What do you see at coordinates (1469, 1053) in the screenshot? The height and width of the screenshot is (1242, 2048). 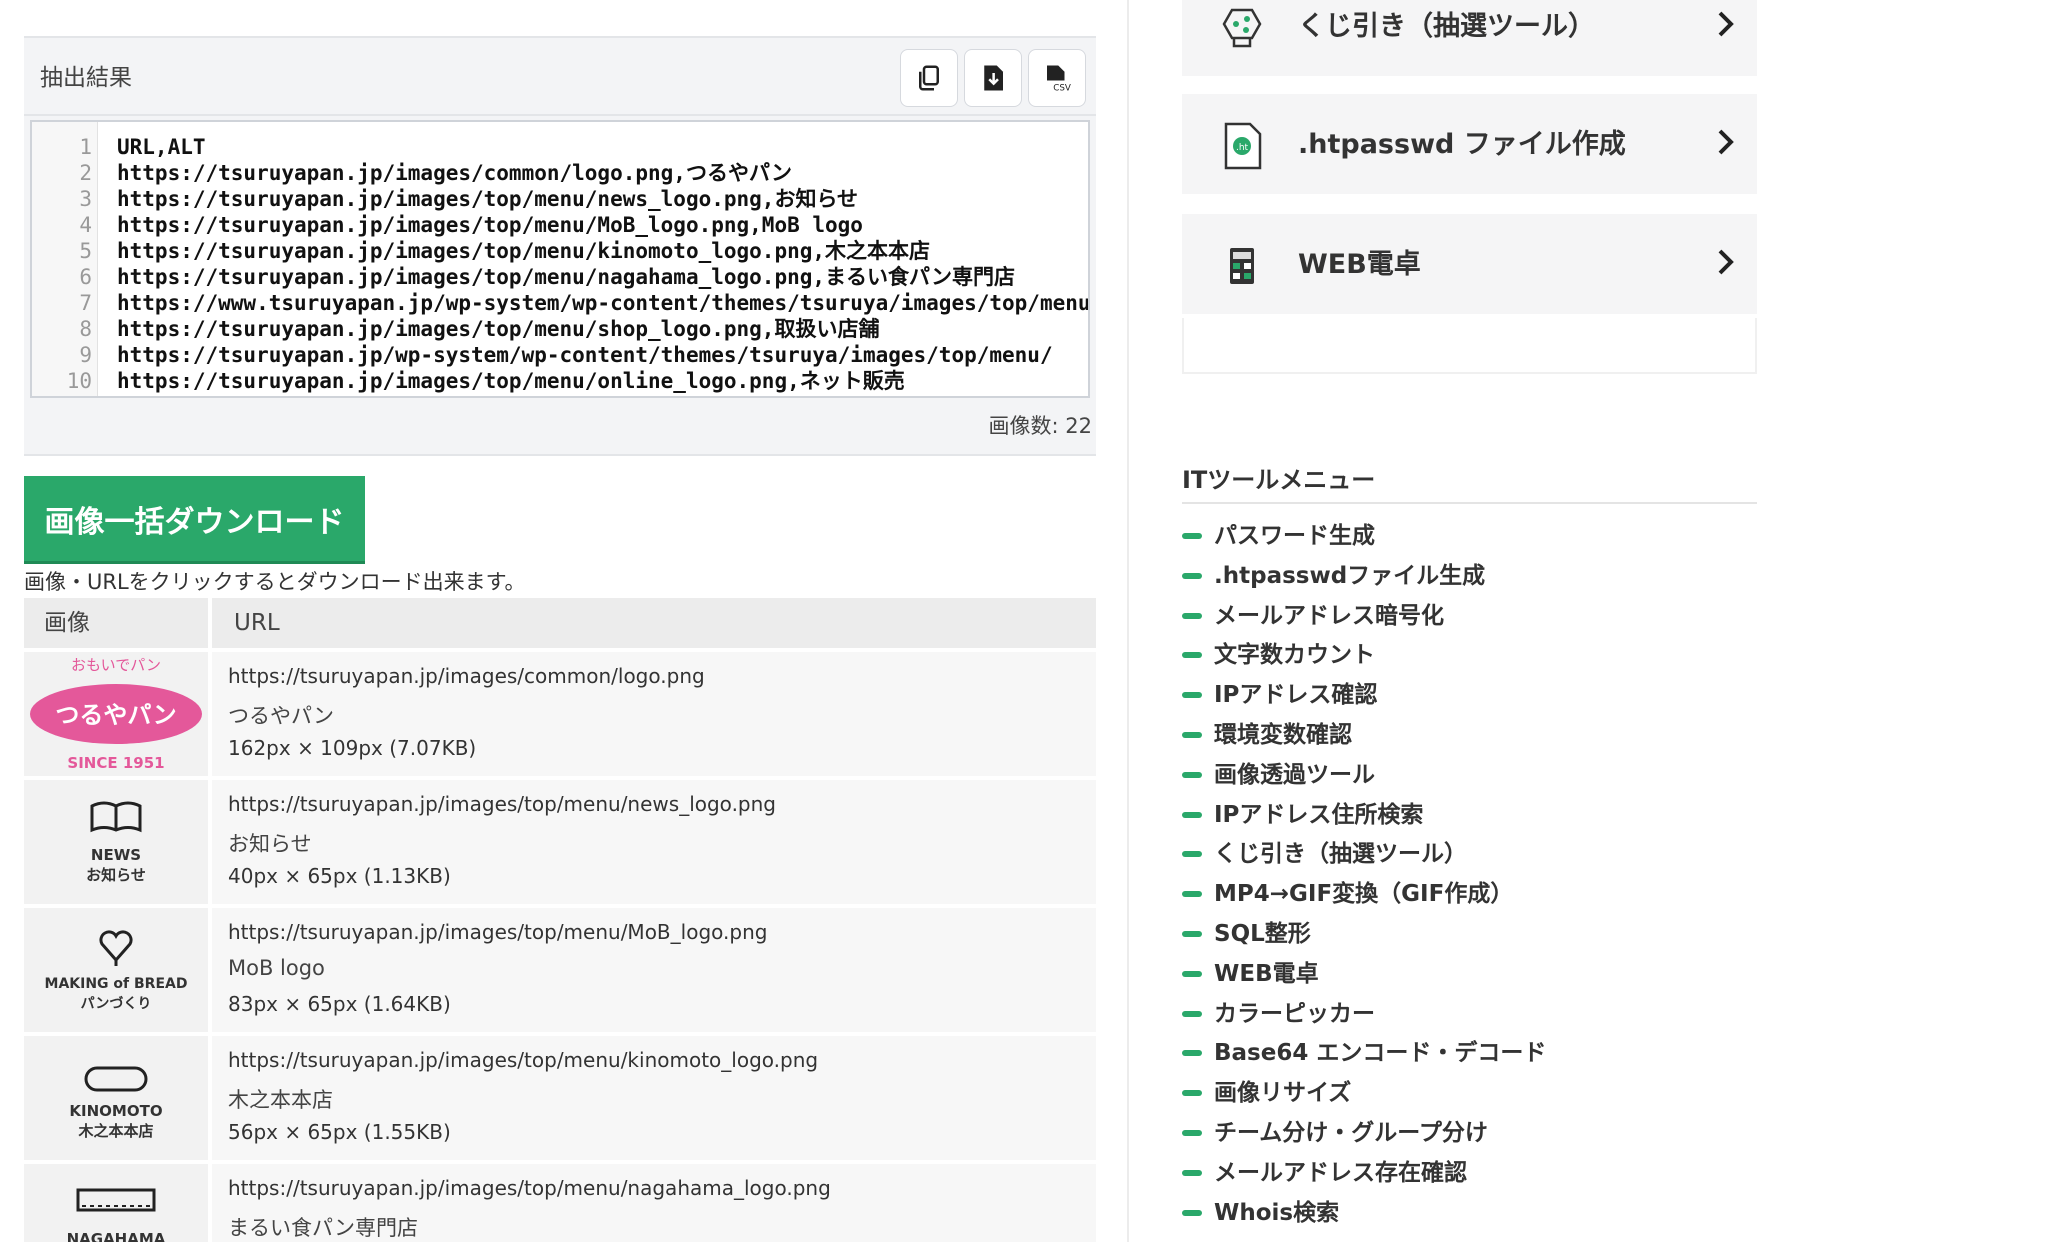 I see `menu-item-base64: Base64 エンコード・デコード` at bounding box center [1469, 1053].